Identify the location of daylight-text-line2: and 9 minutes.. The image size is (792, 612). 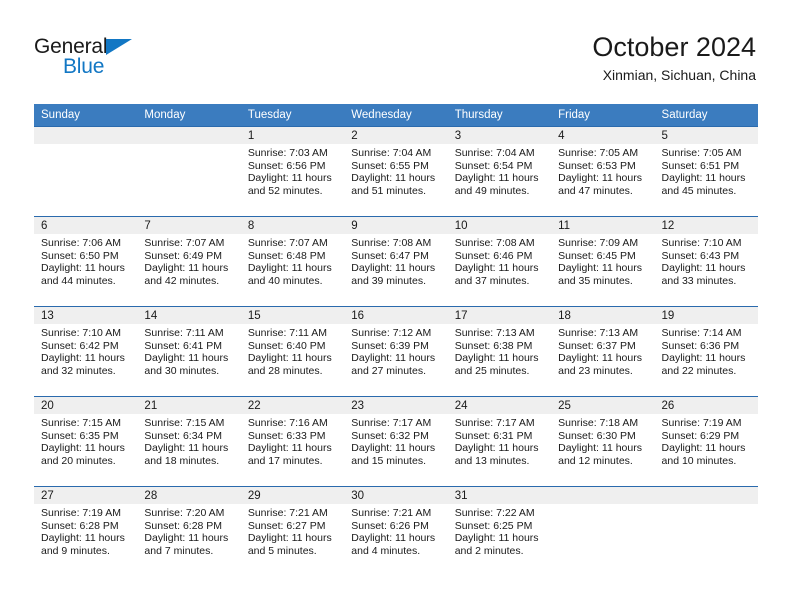
(75, 550).